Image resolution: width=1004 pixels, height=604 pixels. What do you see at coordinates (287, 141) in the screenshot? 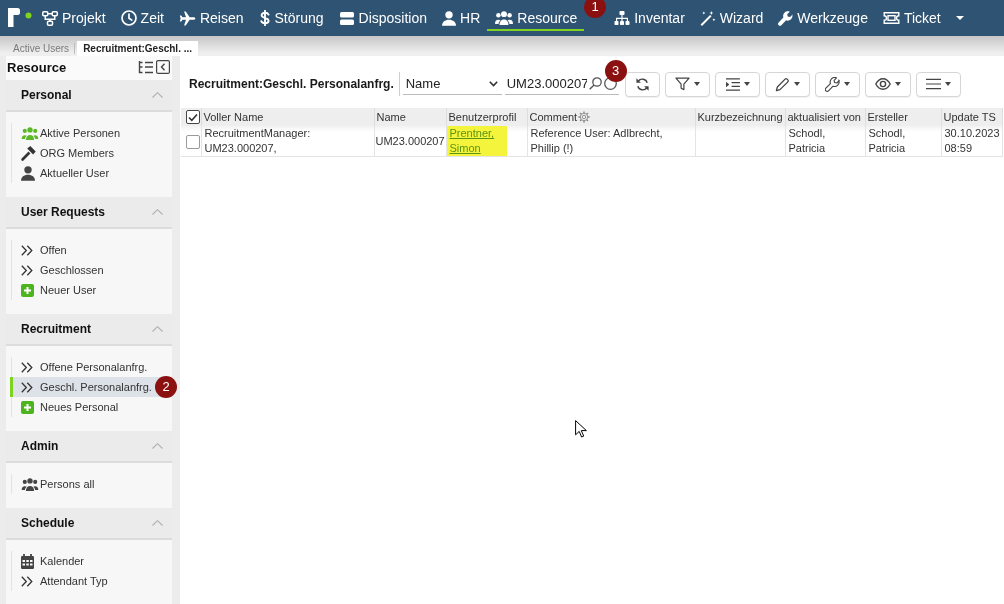
I see `table-cell: RecruitmentManager: UM23.000207,` at bounding box center [287, 141].